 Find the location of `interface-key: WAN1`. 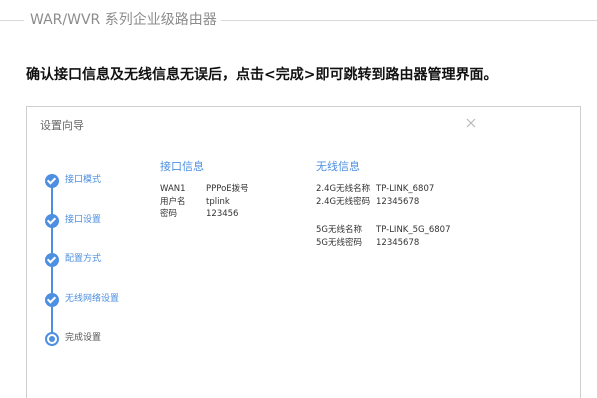

interface-key: WAN1 is located at coordinates (173, 189).